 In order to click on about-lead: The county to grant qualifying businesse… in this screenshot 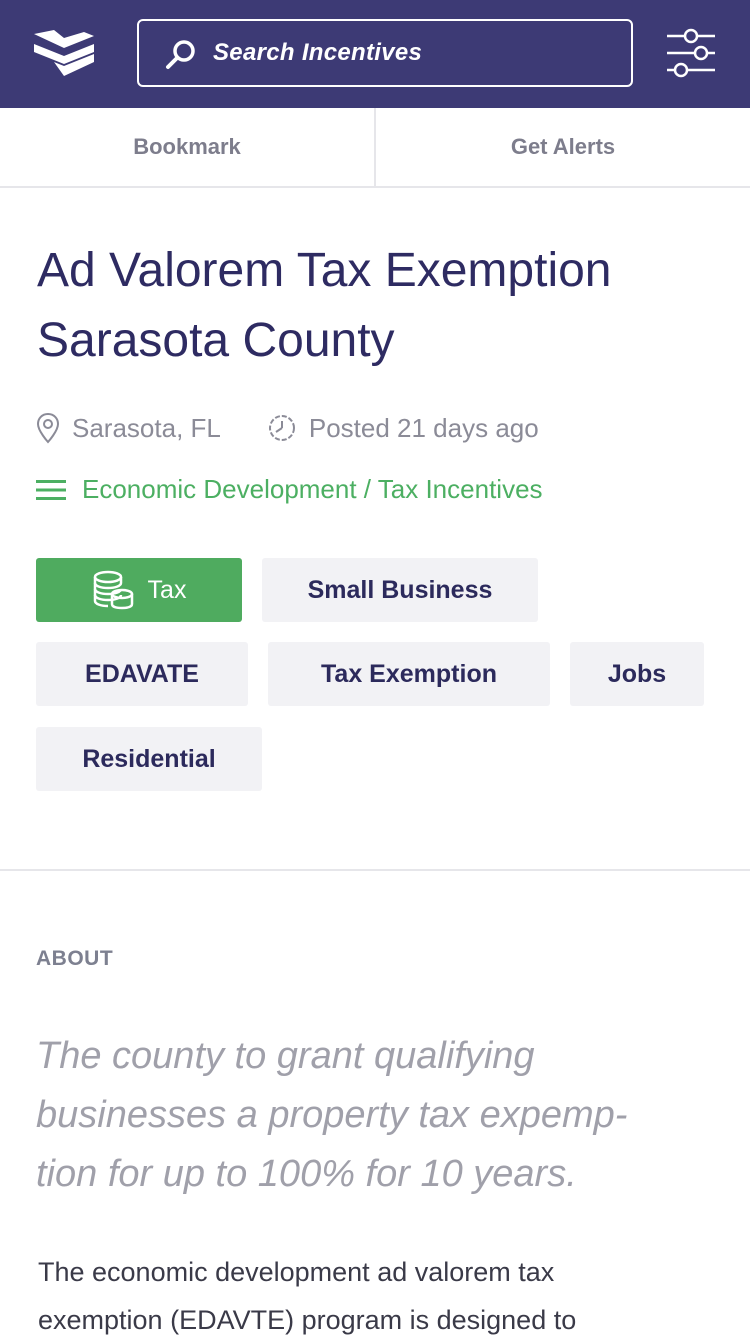, I will do `click(376, 1115)`.